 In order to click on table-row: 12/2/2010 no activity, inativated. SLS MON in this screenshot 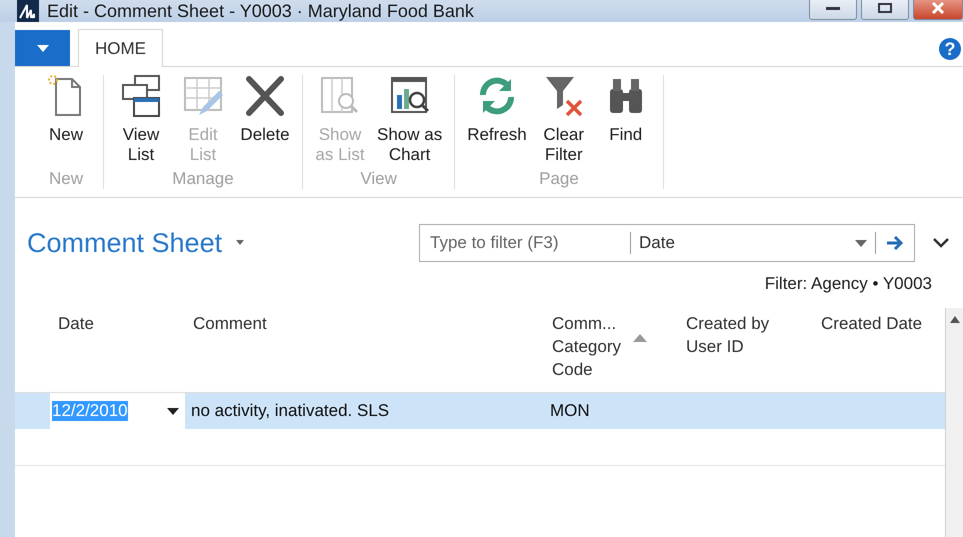, I will do `click(480, 410)`.